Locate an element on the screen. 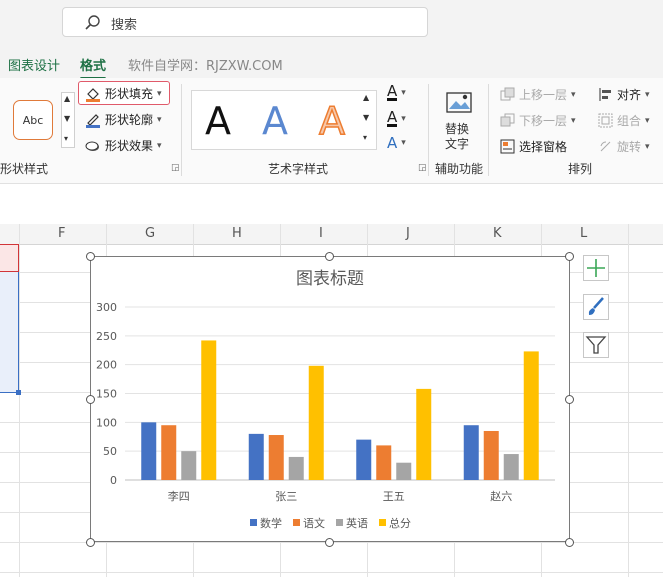  shape-outline-button: 形状轮廓 ▾ is located at coordinates (123, 119).